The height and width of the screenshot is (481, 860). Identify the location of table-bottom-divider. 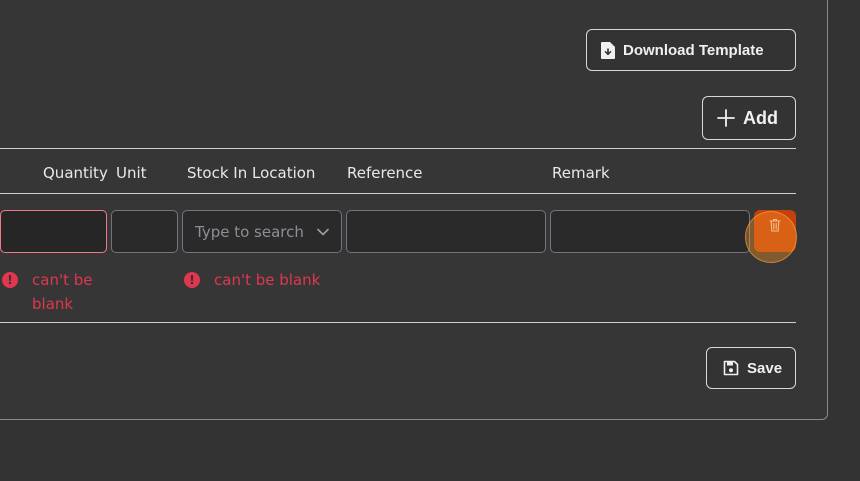
(398, 322).